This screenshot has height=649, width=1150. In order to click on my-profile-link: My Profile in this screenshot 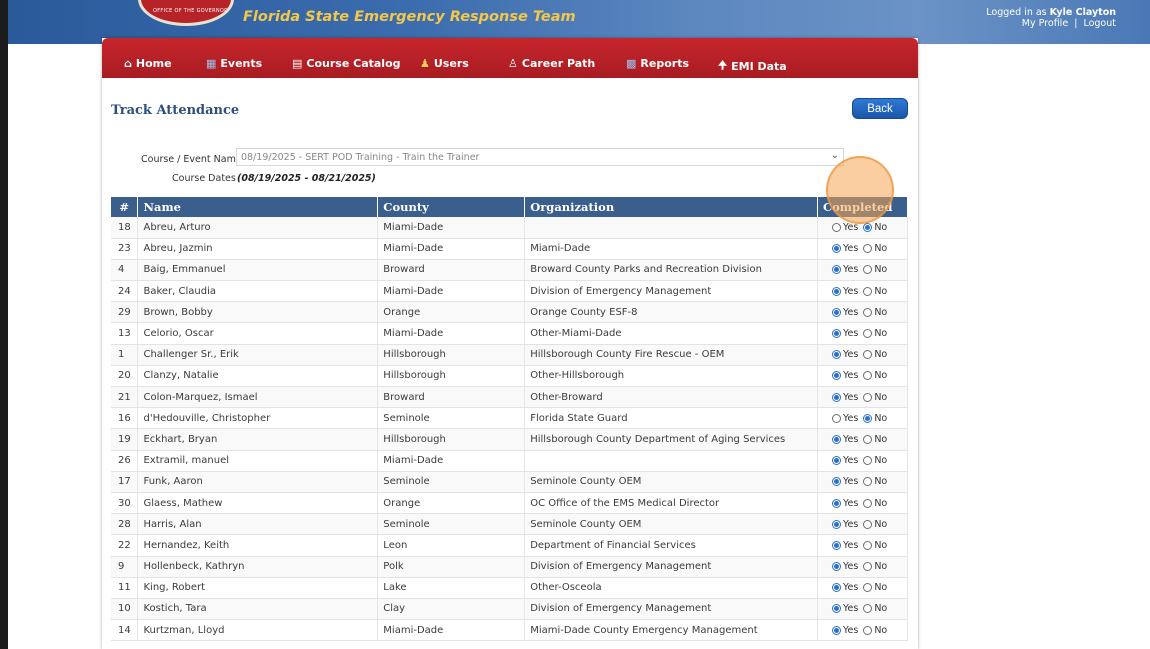, I will do `click(1045, 23)`.